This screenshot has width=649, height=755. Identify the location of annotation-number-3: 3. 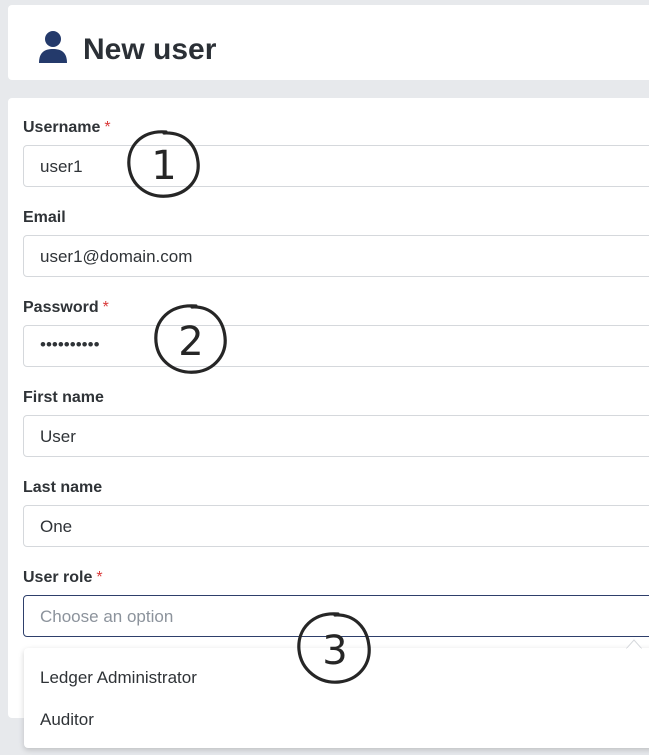
(334, 651).